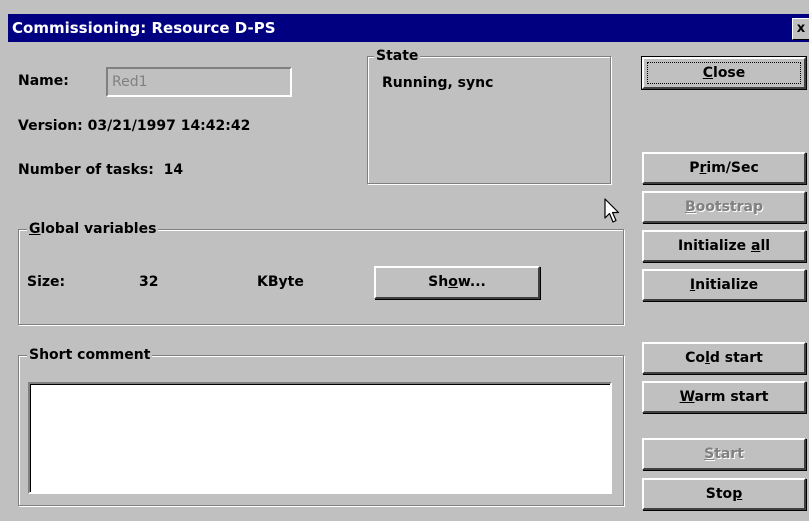  Describe the element at coordinates (149, 282) in the screenshot. I see `size-value: 32` at that location.